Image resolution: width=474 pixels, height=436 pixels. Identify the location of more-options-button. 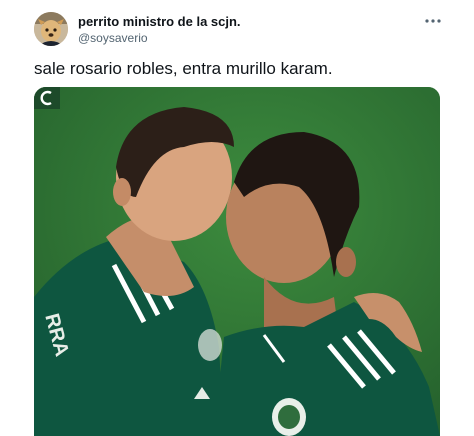
(433, 21).